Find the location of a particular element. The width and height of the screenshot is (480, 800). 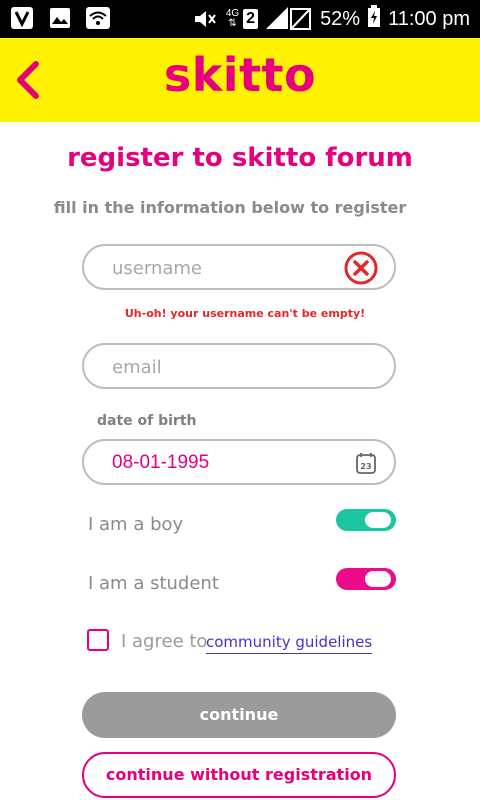

student-toggle is located at coordinates (366, 579).